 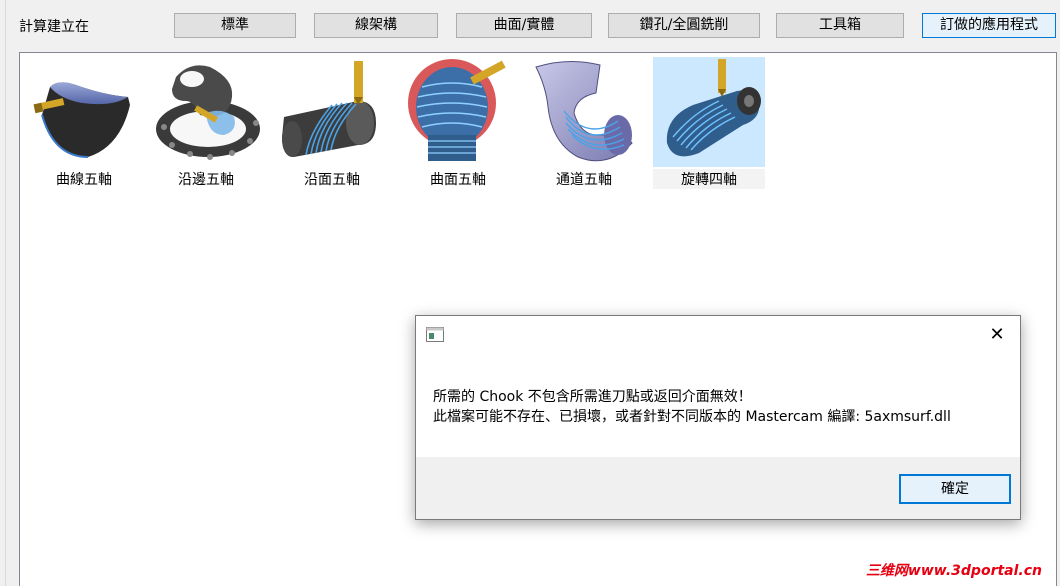 I want to click on dialog-footer: 確定, so click(x=718, y=488).